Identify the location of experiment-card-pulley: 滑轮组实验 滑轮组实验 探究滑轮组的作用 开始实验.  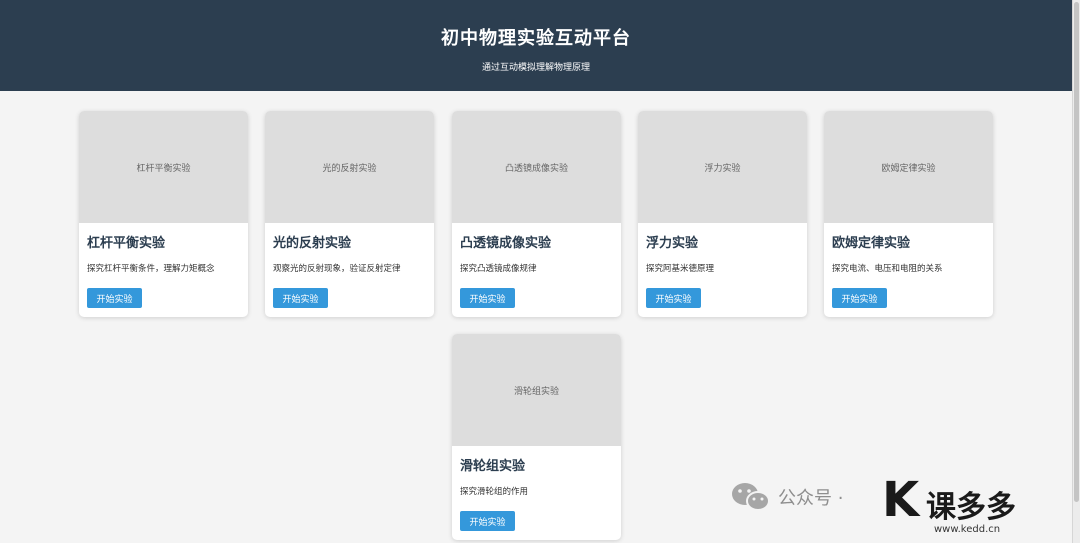
(536, 437).